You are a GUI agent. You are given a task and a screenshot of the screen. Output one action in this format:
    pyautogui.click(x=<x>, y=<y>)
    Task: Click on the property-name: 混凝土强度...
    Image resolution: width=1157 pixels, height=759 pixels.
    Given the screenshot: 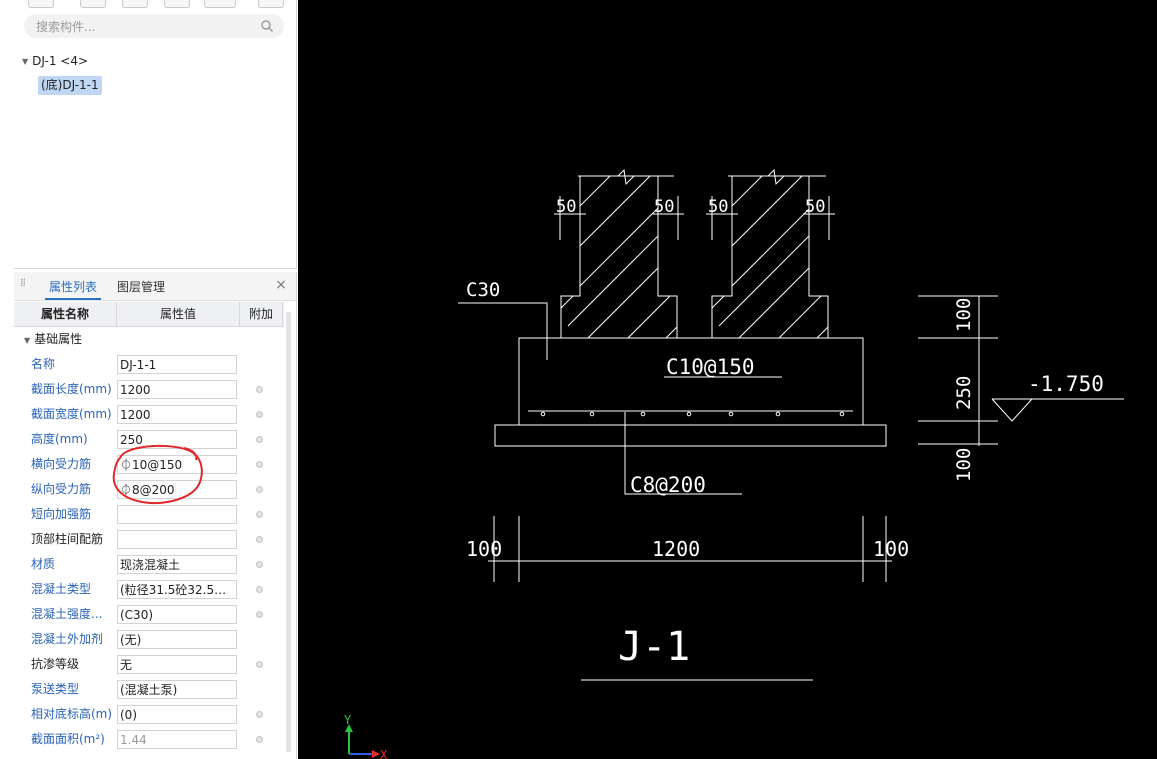 What is the action you would take?
    pyautogui.click(x=67, y=614)
    